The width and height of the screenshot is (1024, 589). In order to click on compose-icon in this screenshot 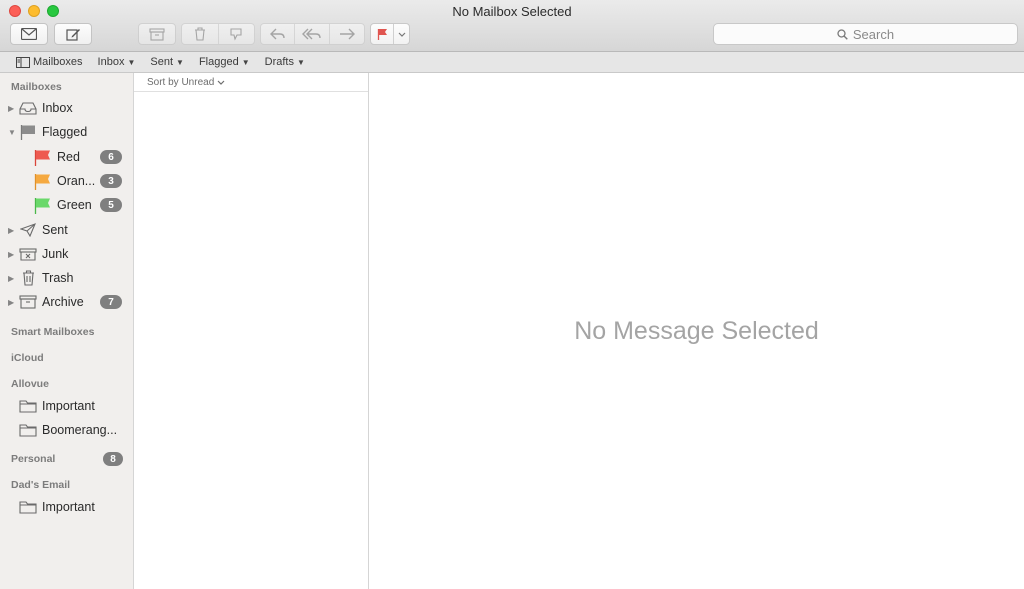, I will do `click(72, 34)`.